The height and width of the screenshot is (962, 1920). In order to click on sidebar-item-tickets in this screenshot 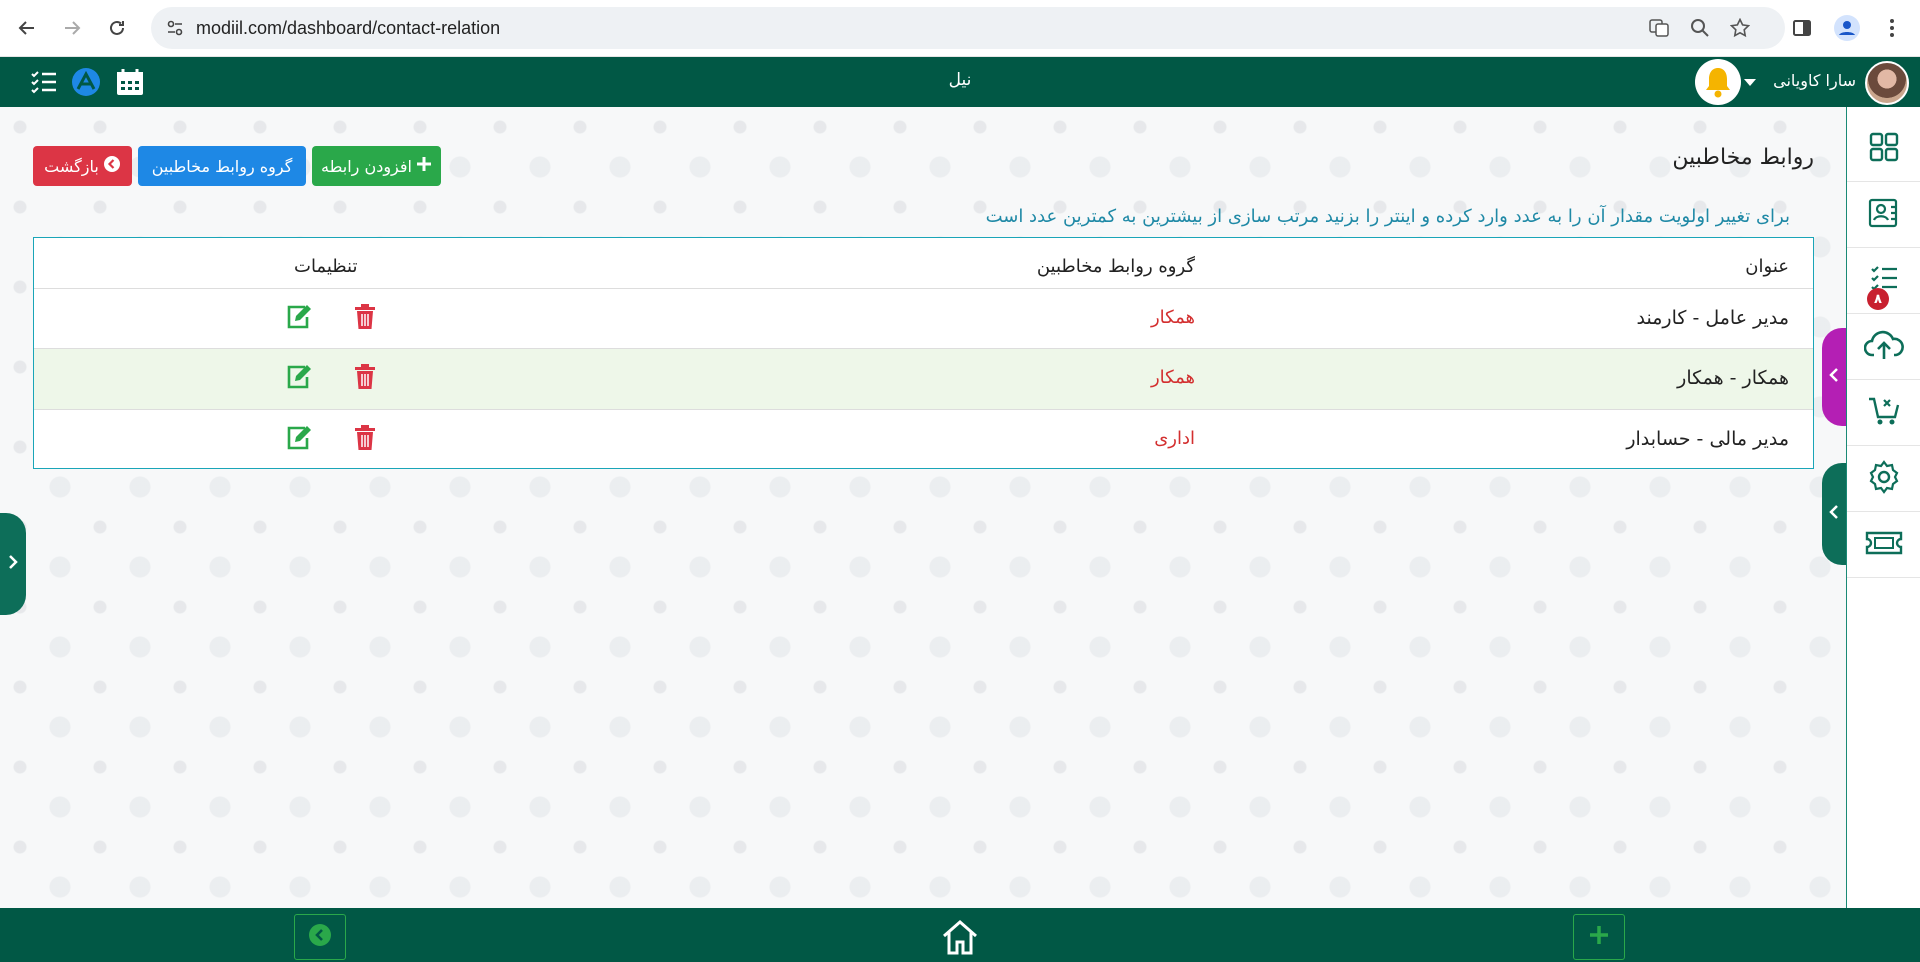, I will do `click(1883, 545)`.